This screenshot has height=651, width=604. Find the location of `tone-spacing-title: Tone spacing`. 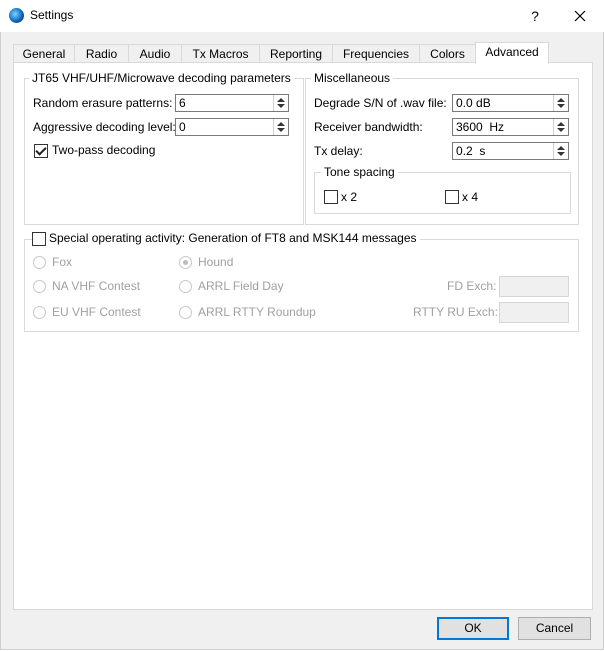

tone-spacing-title: Tone spacing is located at coordinates (359, 172).